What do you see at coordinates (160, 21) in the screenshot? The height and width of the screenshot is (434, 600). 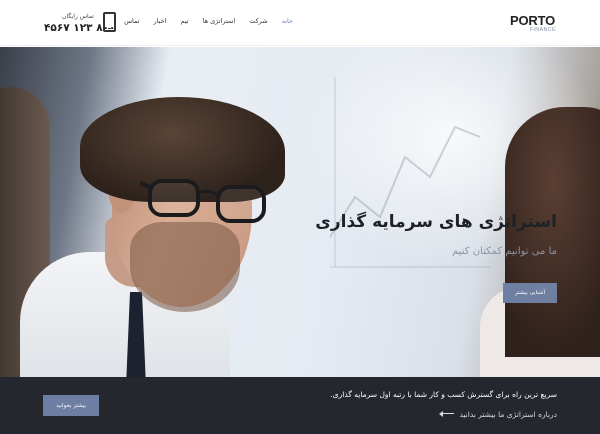 I see `nav-item-news: اخبار` at bounding box center [160, 21].